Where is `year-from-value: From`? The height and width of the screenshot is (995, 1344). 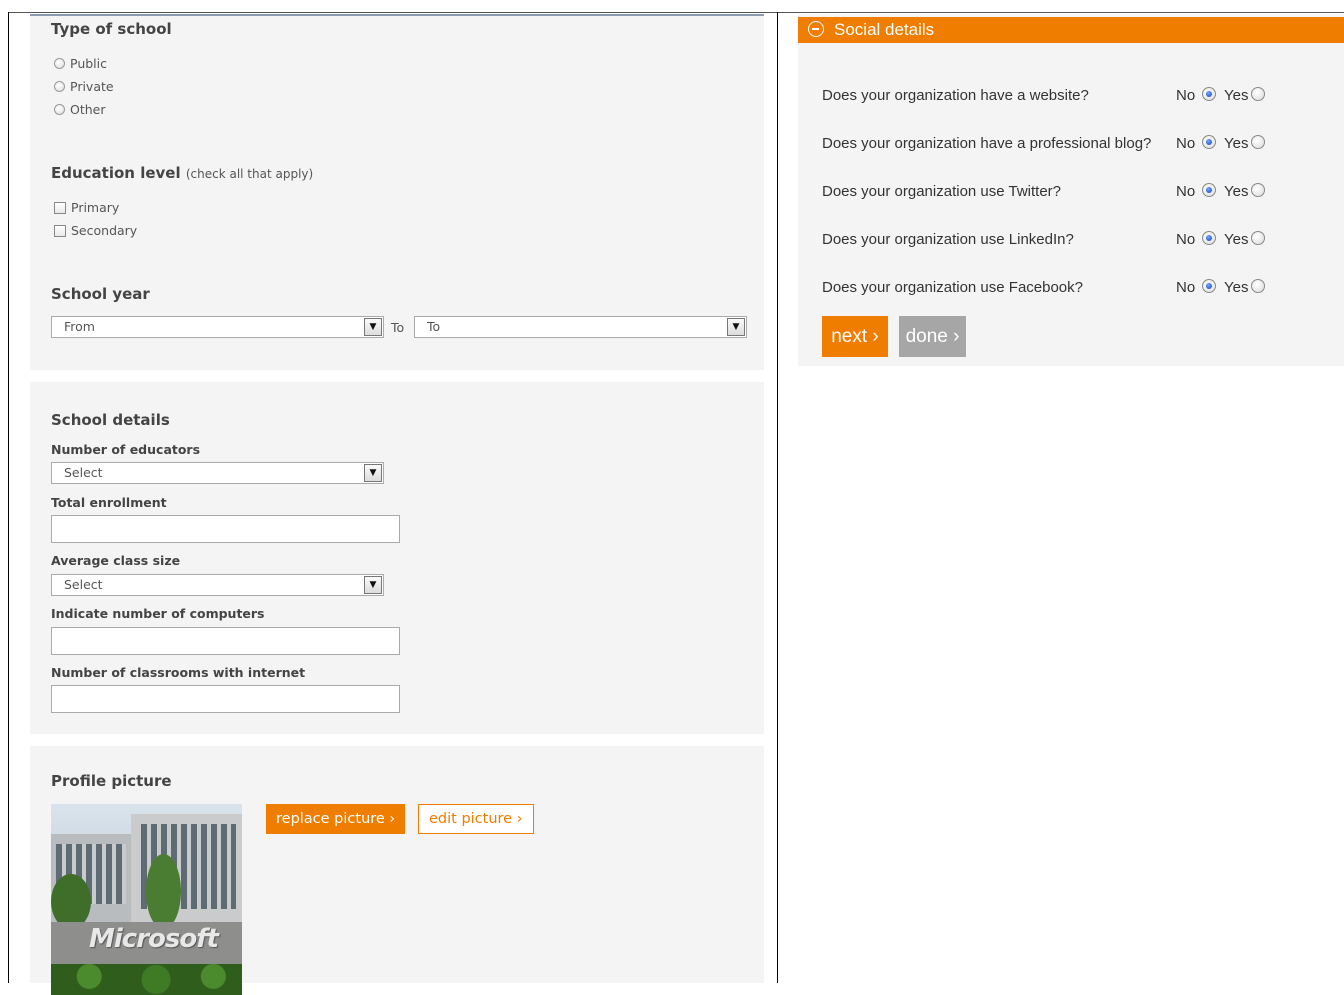
year-from-value: From is located at coordinates (79, 326).